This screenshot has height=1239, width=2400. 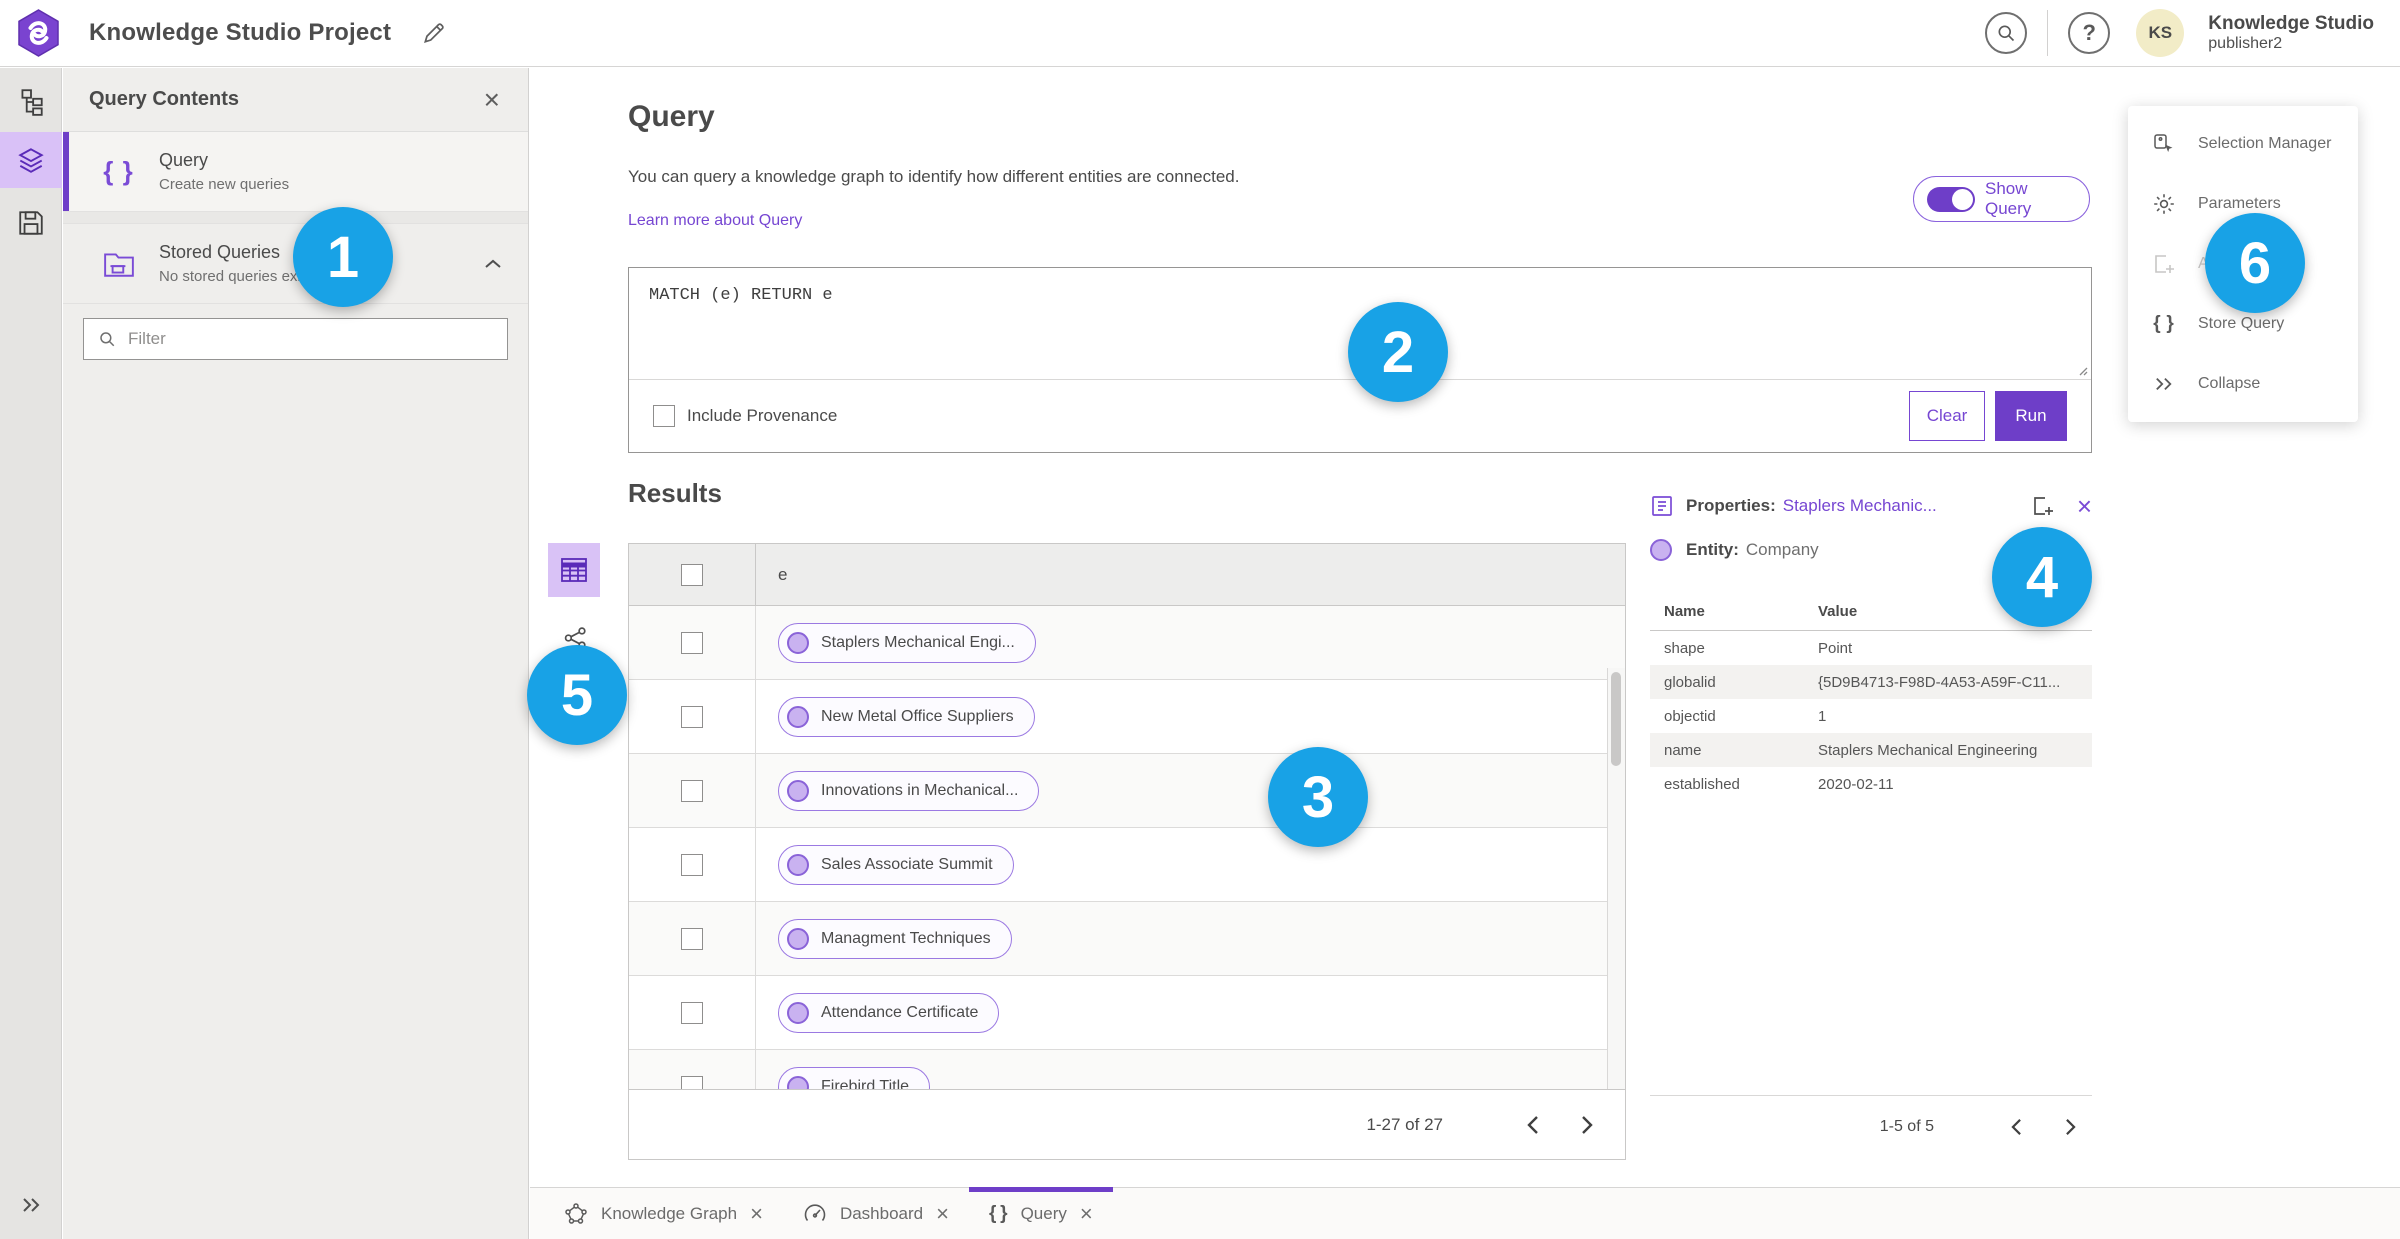 I want to click on filter-field, so click(x=295, y=339).